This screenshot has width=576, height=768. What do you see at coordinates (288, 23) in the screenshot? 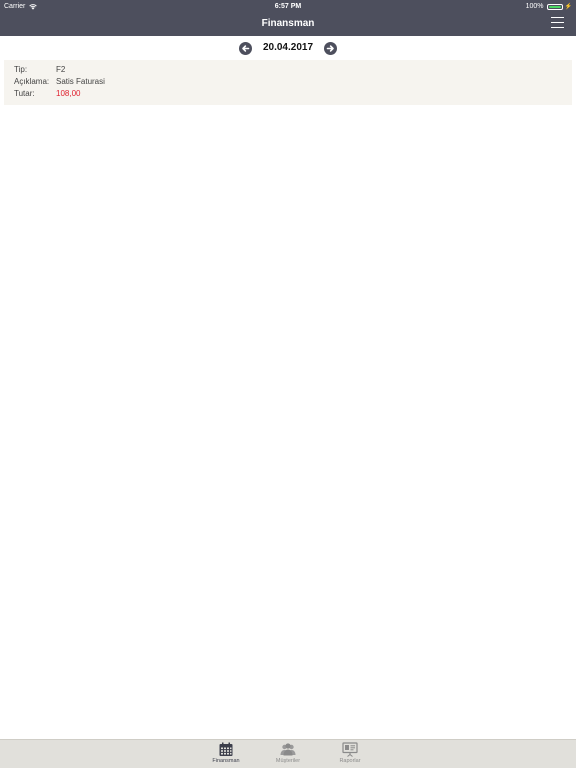
I see `page-title: Finansman` at bounding box center [288, 23].